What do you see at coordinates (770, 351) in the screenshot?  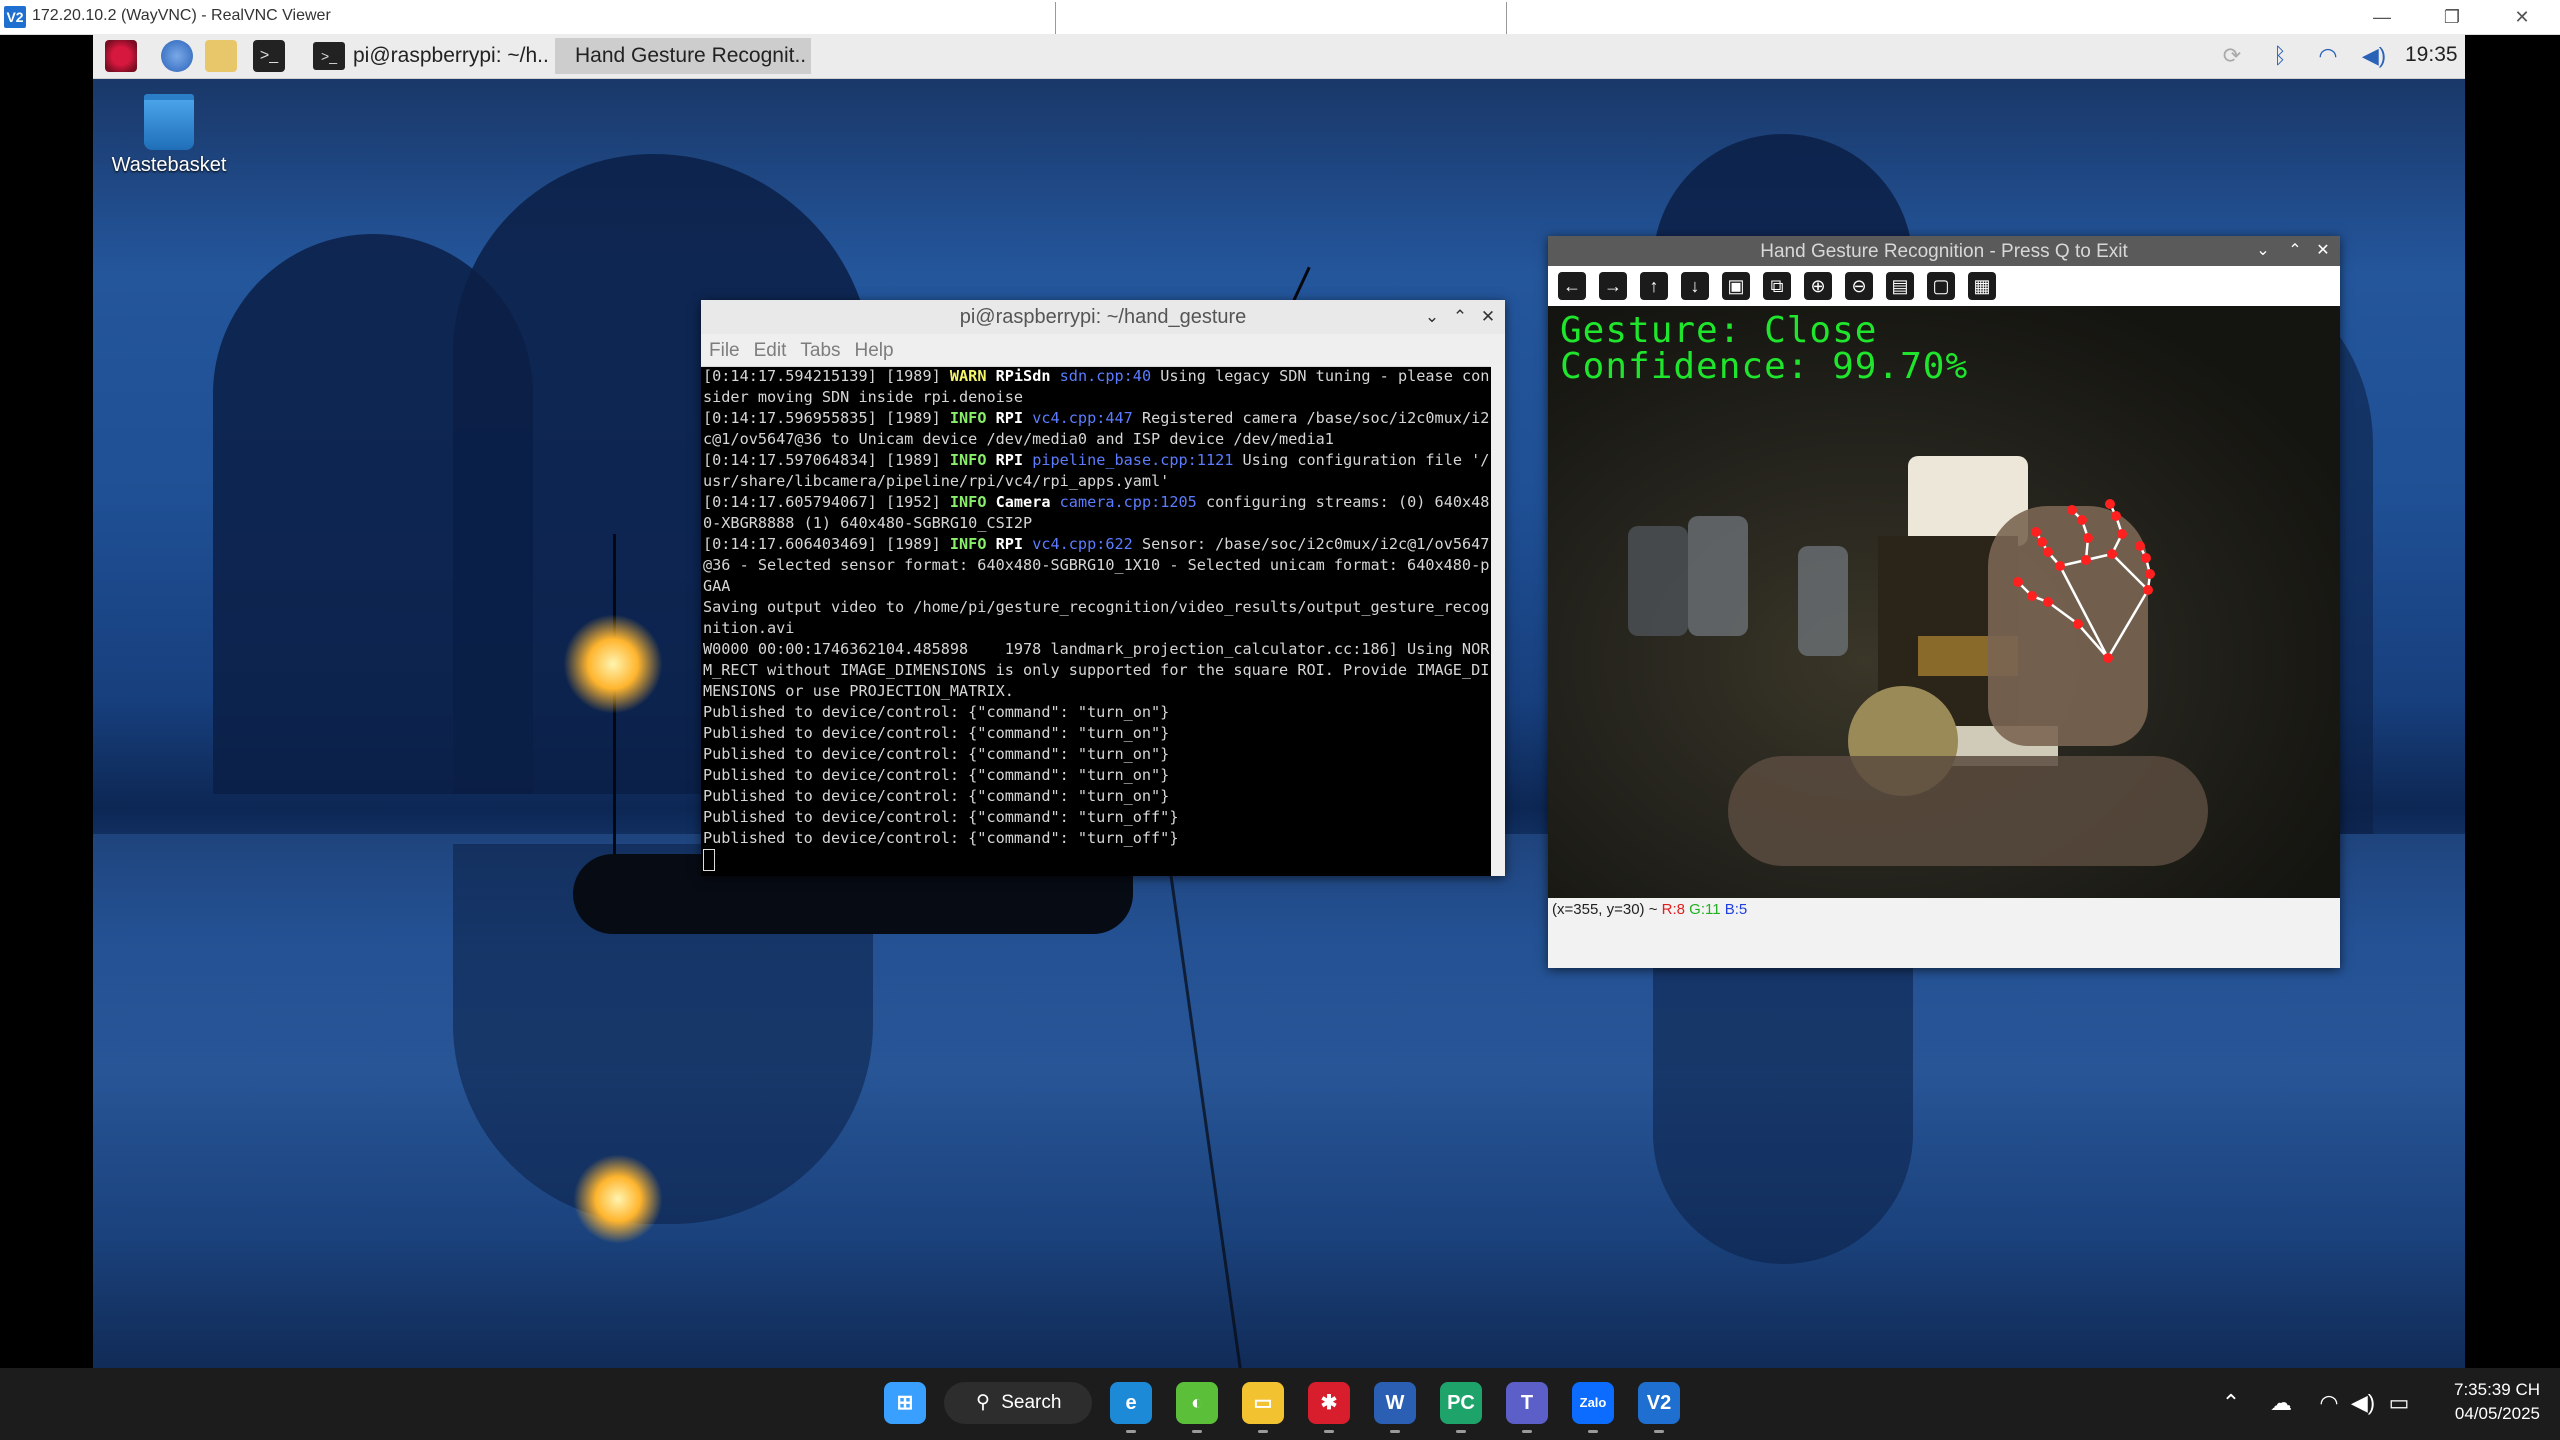 I see `menu-edit: Edit` at bounding box center [770, 351].